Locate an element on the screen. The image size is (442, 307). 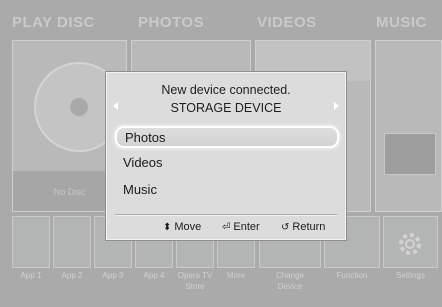
hint-enter-label: Enter is located at coordinates (246, 227).